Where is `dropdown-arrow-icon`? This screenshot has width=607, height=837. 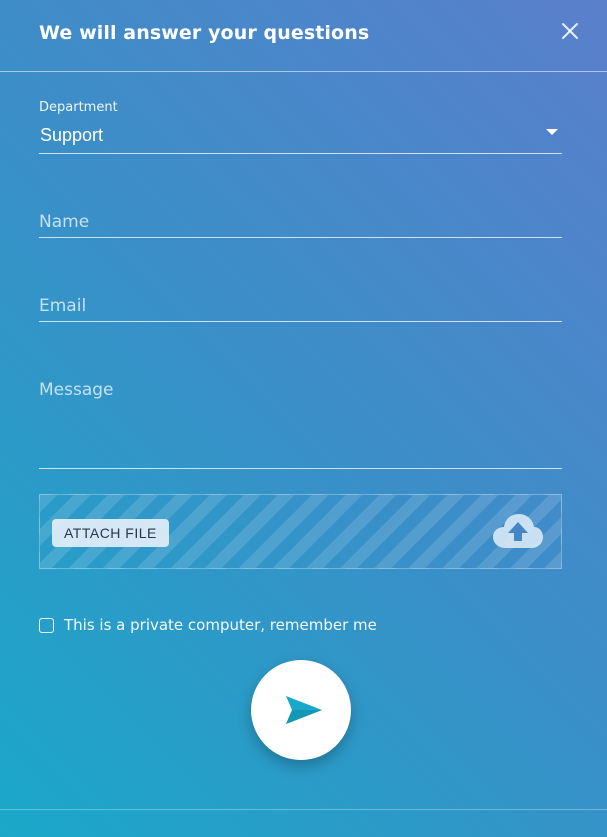 dropdown-arrow-icon is located at coordinates (552, 132).